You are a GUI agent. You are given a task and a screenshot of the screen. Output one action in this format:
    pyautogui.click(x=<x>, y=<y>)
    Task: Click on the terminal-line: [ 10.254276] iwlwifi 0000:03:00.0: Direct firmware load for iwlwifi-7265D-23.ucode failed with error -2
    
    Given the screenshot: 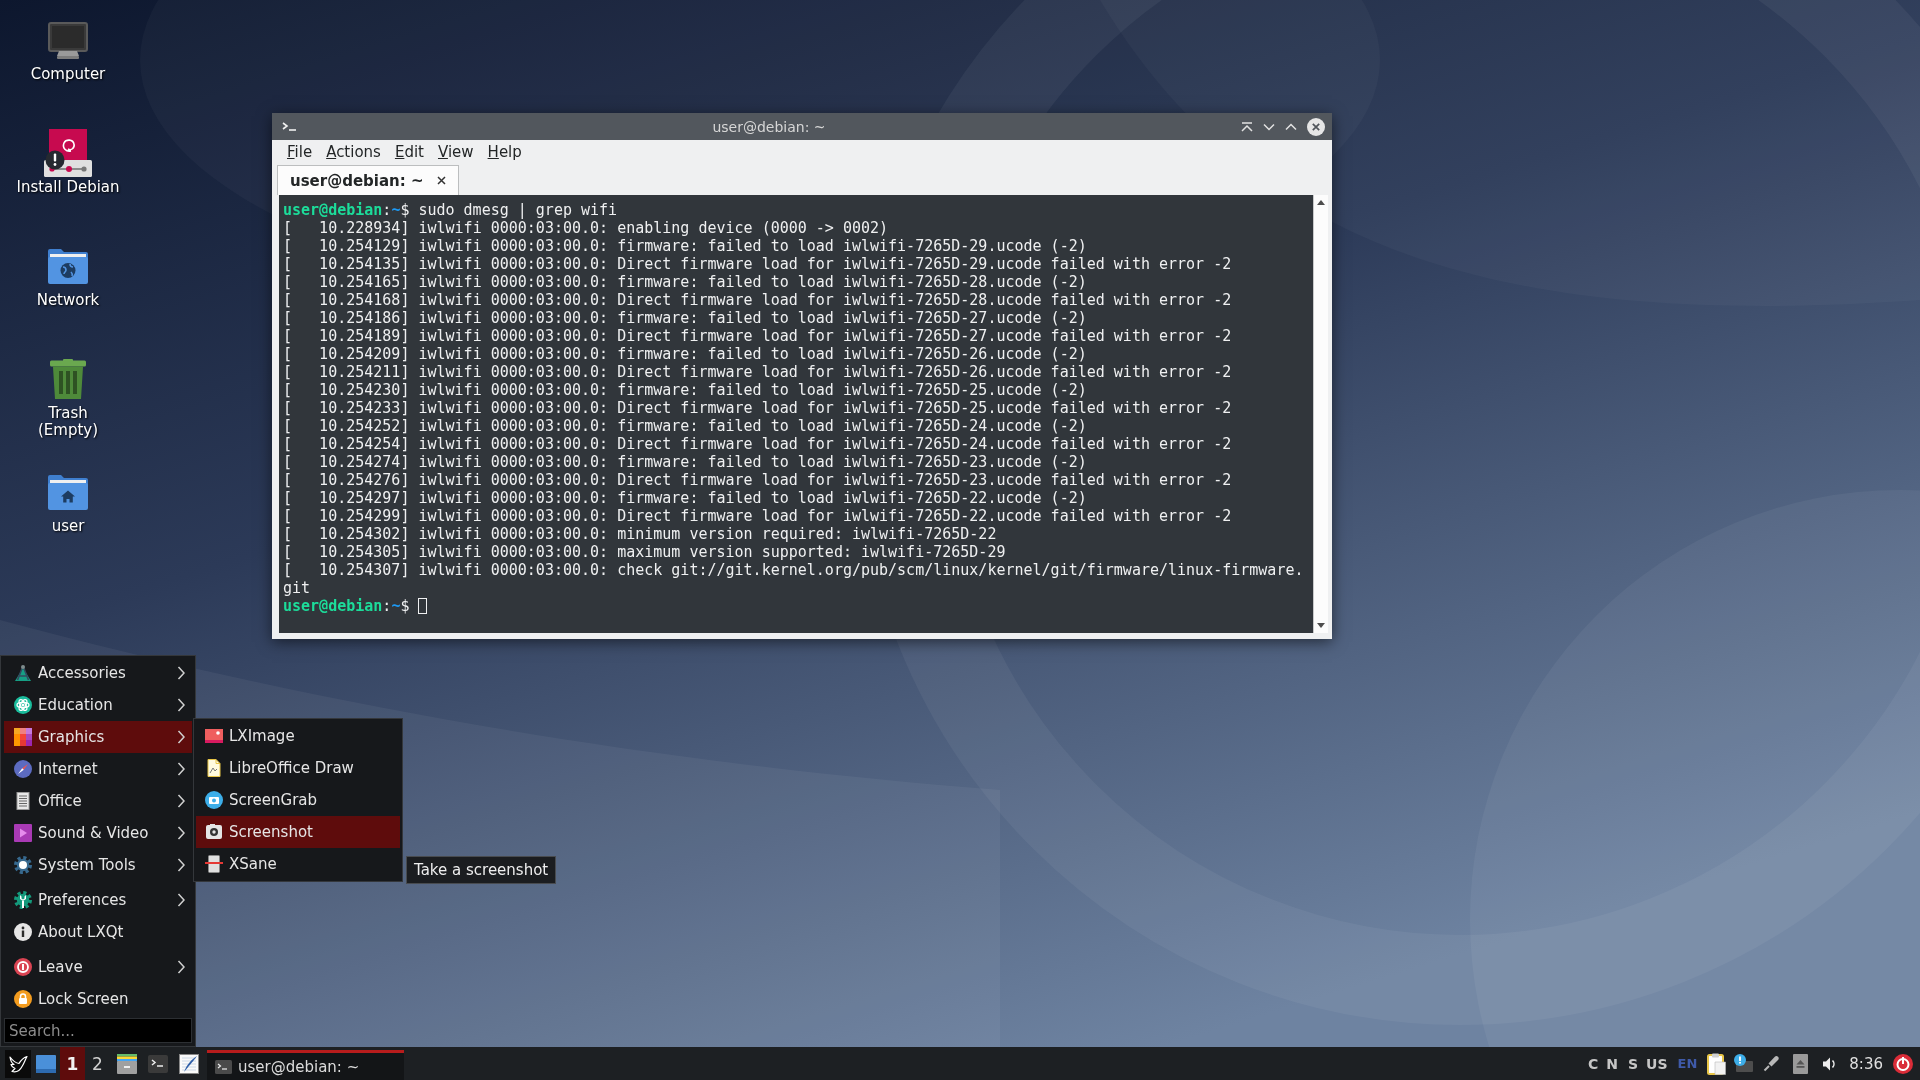 What is the action you would take?
    pyautogui.click(x=757, y=480)
    